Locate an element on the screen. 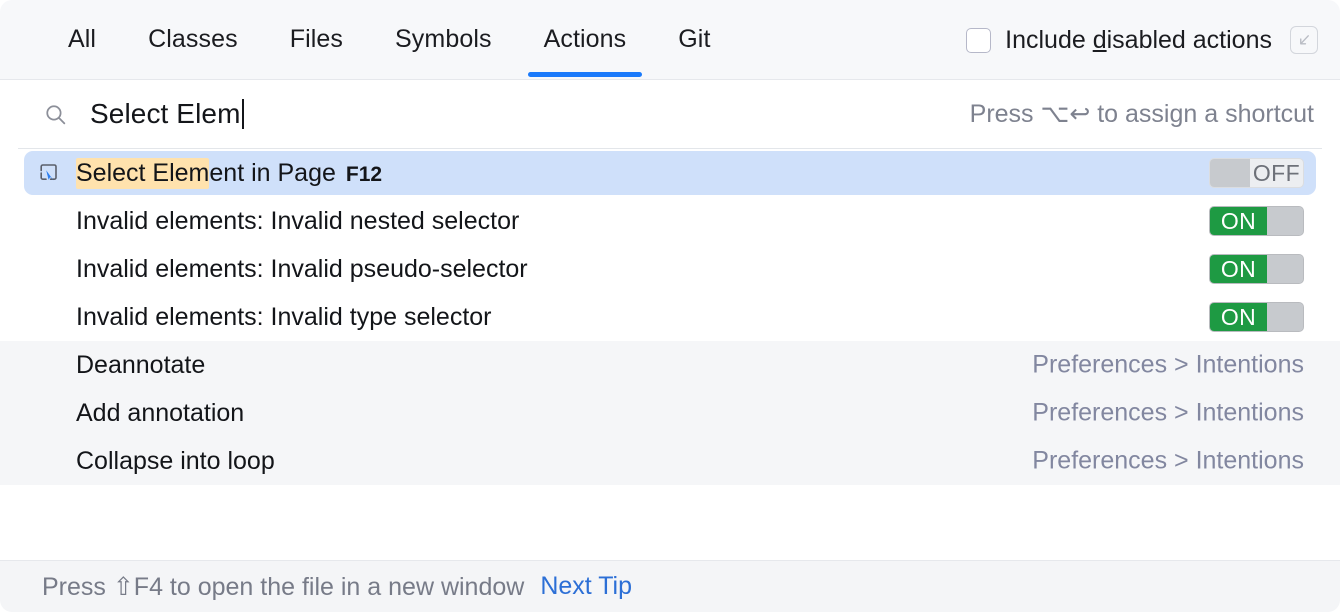  toggle-switch-off: OFF is located at coordinates (1256, 173).